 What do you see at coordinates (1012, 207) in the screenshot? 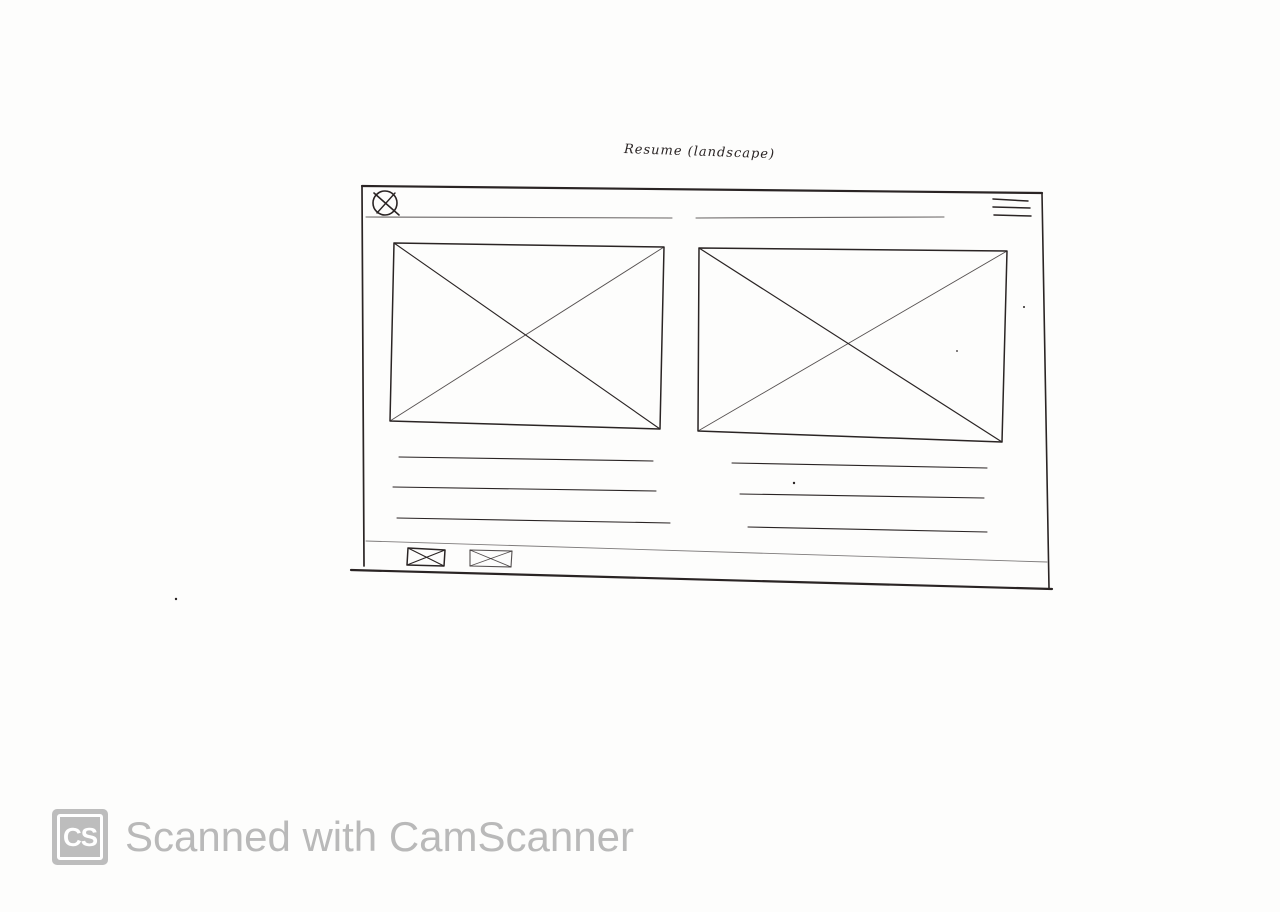
I see `hamburger-menu-icon` at bounding box center [1012, 207].